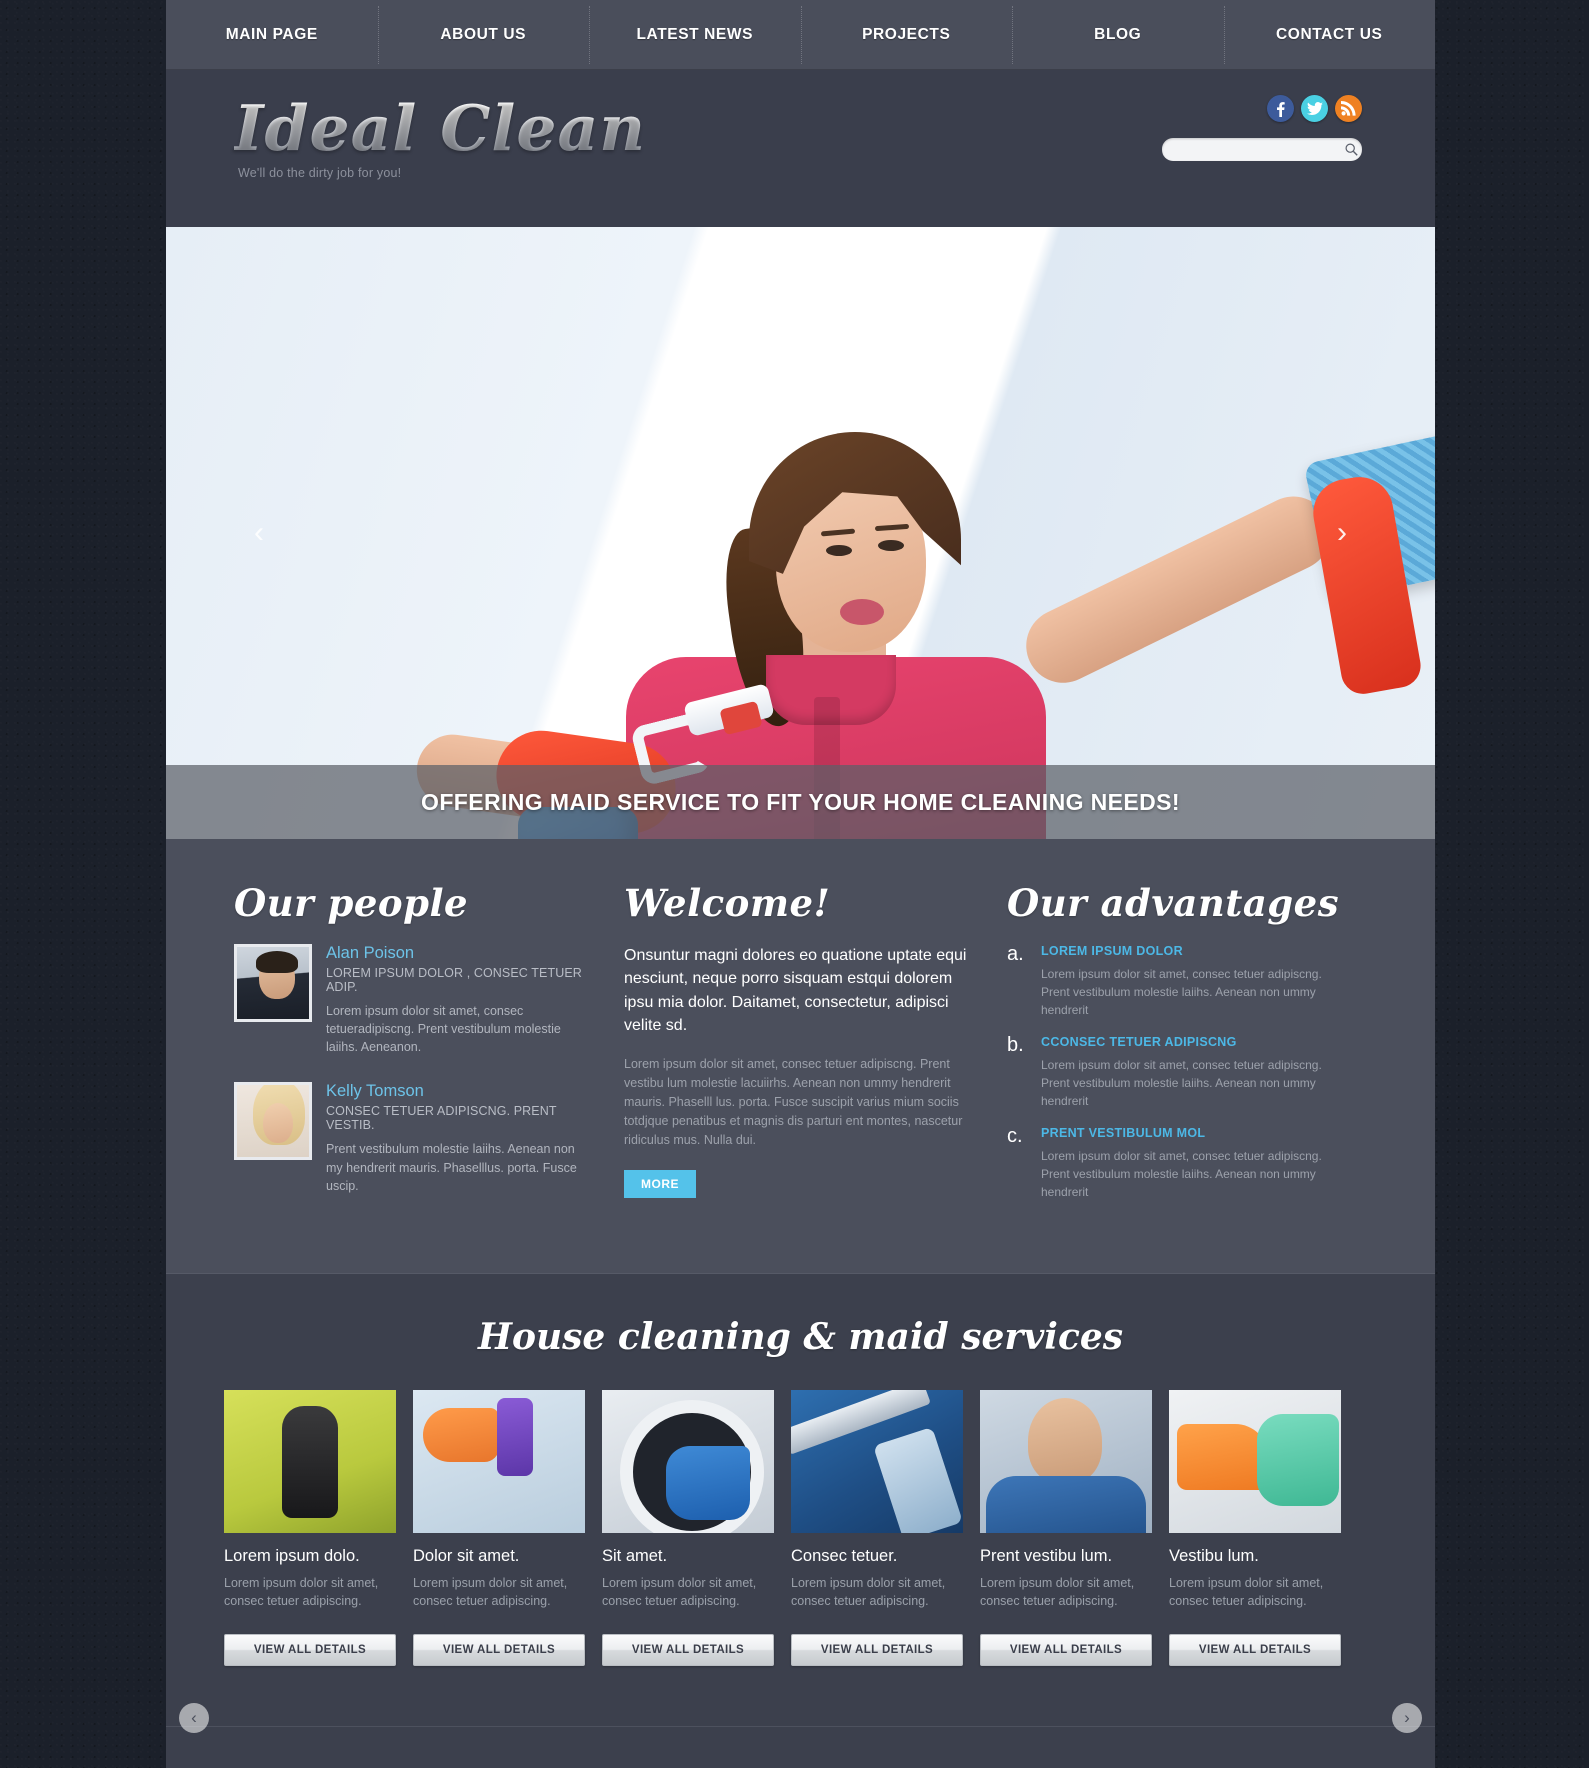 The height and width of the screenshot is (1768, 1589). I want to click on person-role: CONSEC TETUER ADIPISCNG. PRENT VESTIB., so click(441, 1118).